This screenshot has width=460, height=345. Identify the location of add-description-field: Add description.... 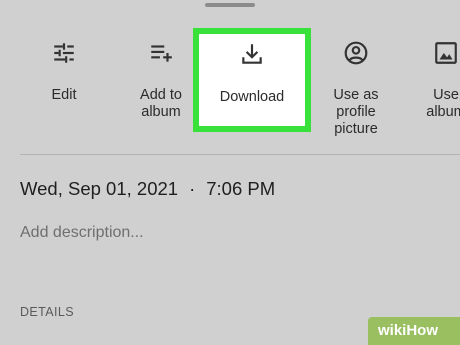
(82, 233).